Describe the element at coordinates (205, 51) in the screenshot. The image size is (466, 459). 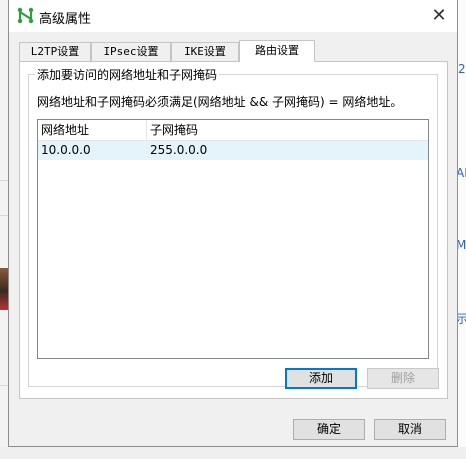
I see `tab-ike-settings: IKE设置` at that location.